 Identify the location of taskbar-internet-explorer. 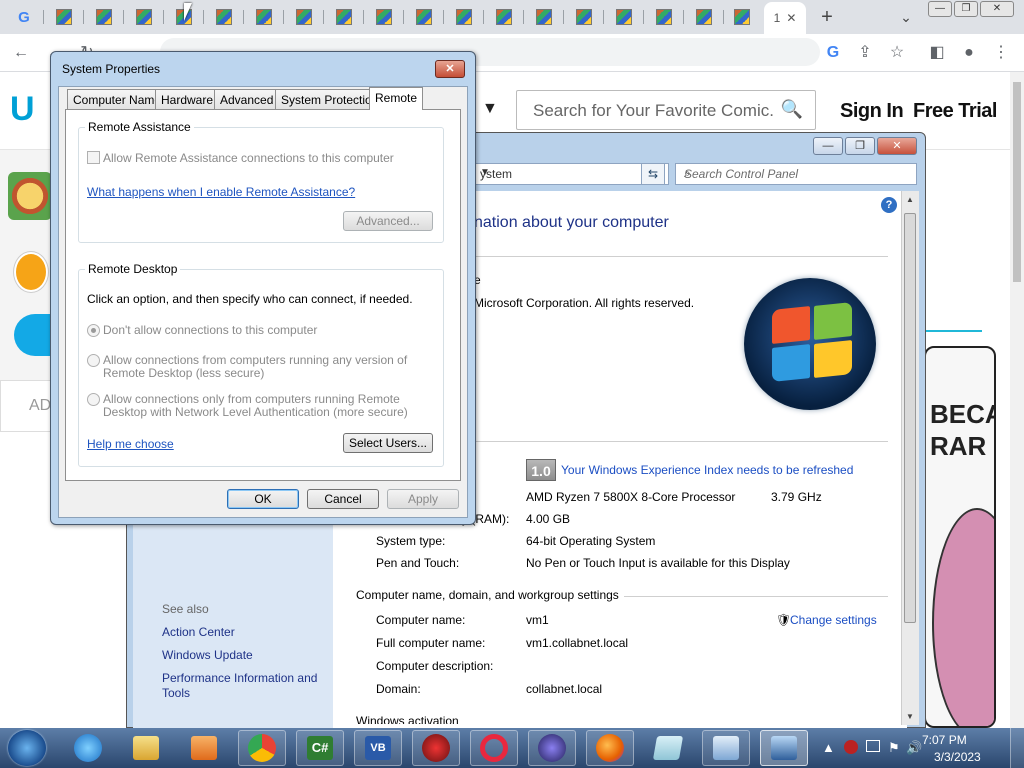
(88, 748).